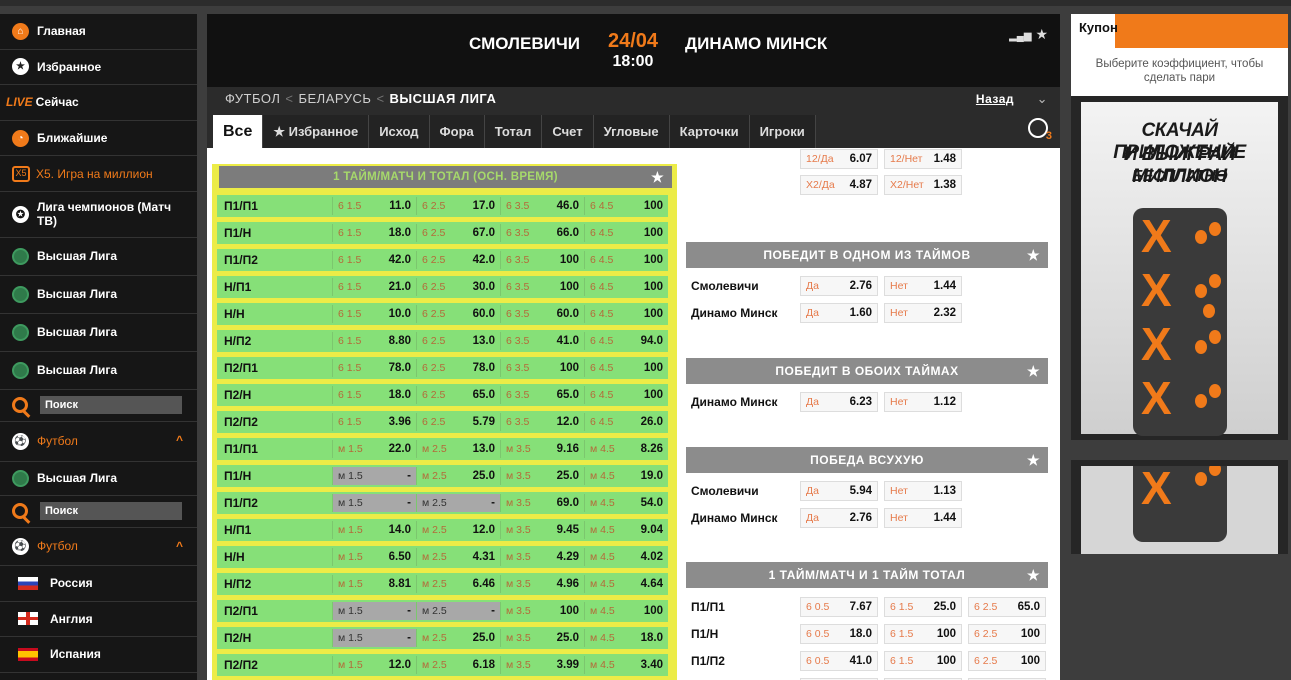  Describe the element at coordinates (839, 491) in the screenshot. I see `odds-button: Да 5.94` at that location.